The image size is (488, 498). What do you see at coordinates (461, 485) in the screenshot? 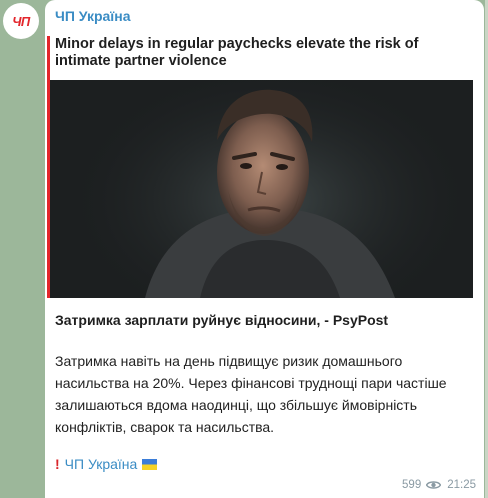
I see `message-time: 21:25` at bounding box center [461, 485].